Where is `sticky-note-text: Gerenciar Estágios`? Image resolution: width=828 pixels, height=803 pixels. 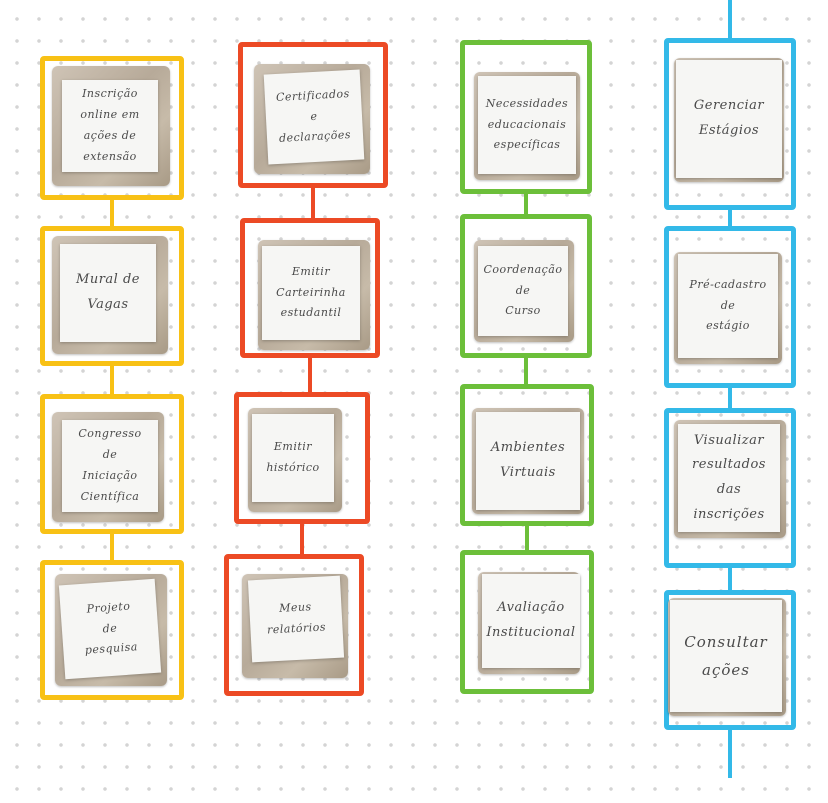 sticky-note-text: Gerenciar Estágios is located at coordinates (729, 118).